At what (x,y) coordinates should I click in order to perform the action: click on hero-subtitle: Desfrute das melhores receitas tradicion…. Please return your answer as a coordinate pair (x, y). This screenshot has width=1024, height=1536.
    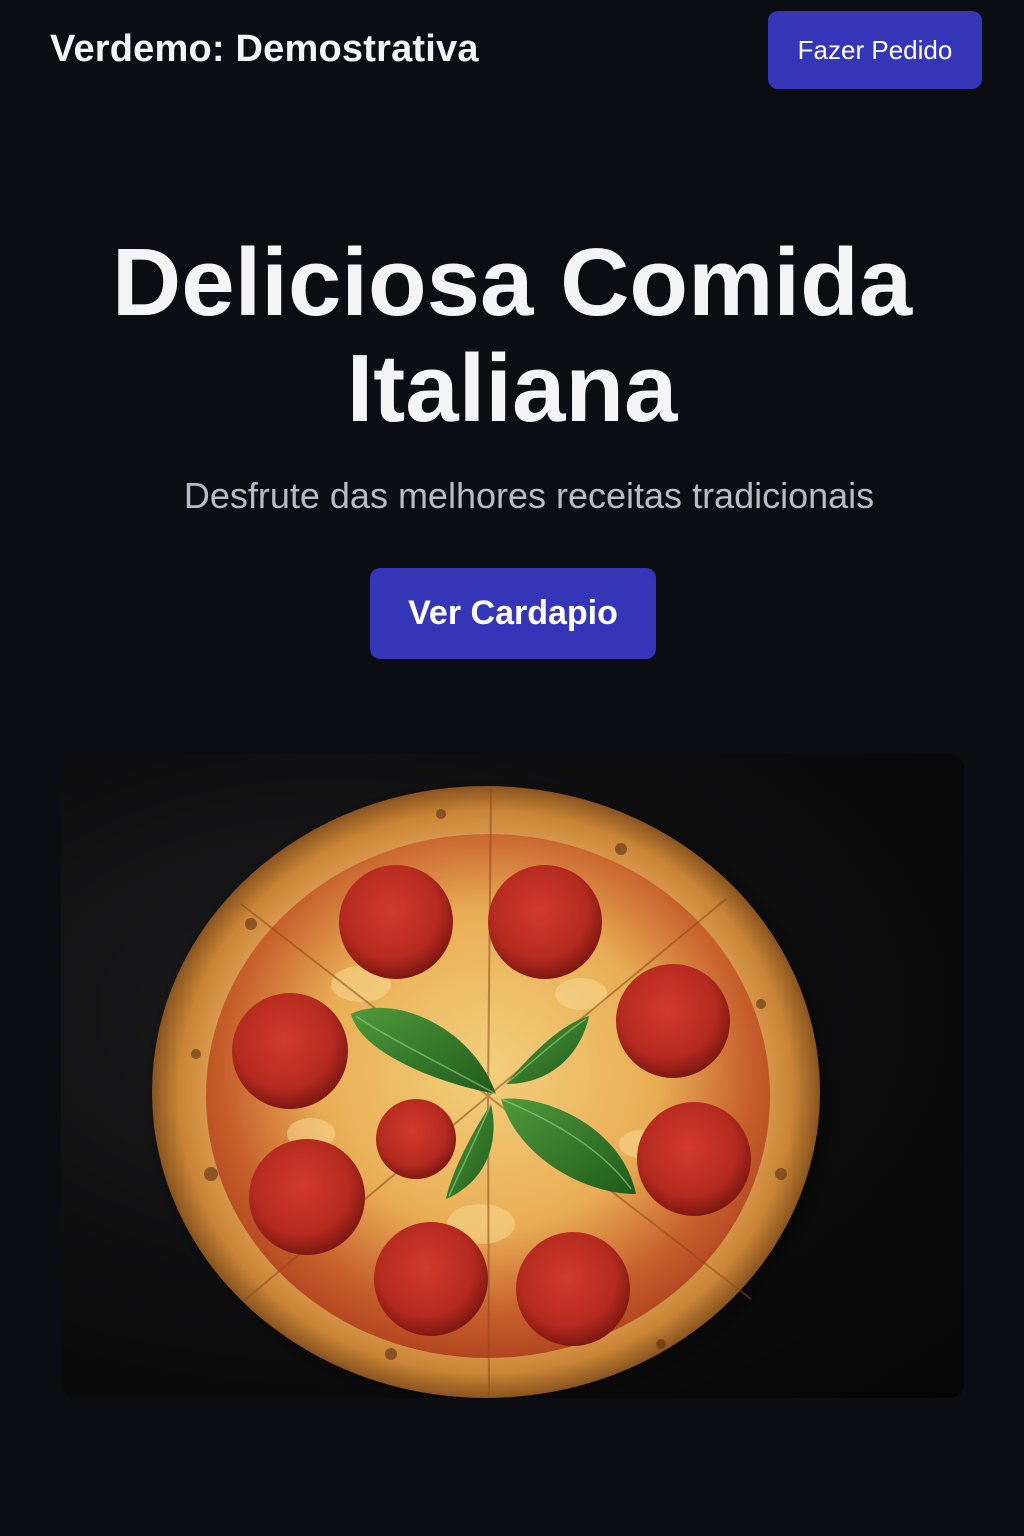
    Looking at the image, I should click on (529, 495).